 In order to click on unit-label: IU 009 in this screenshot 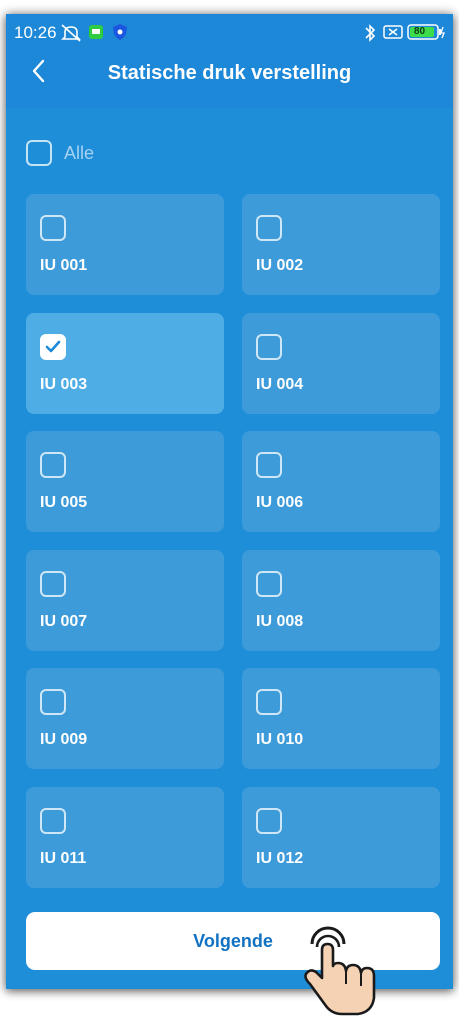, I will do `click(64, 739)`.